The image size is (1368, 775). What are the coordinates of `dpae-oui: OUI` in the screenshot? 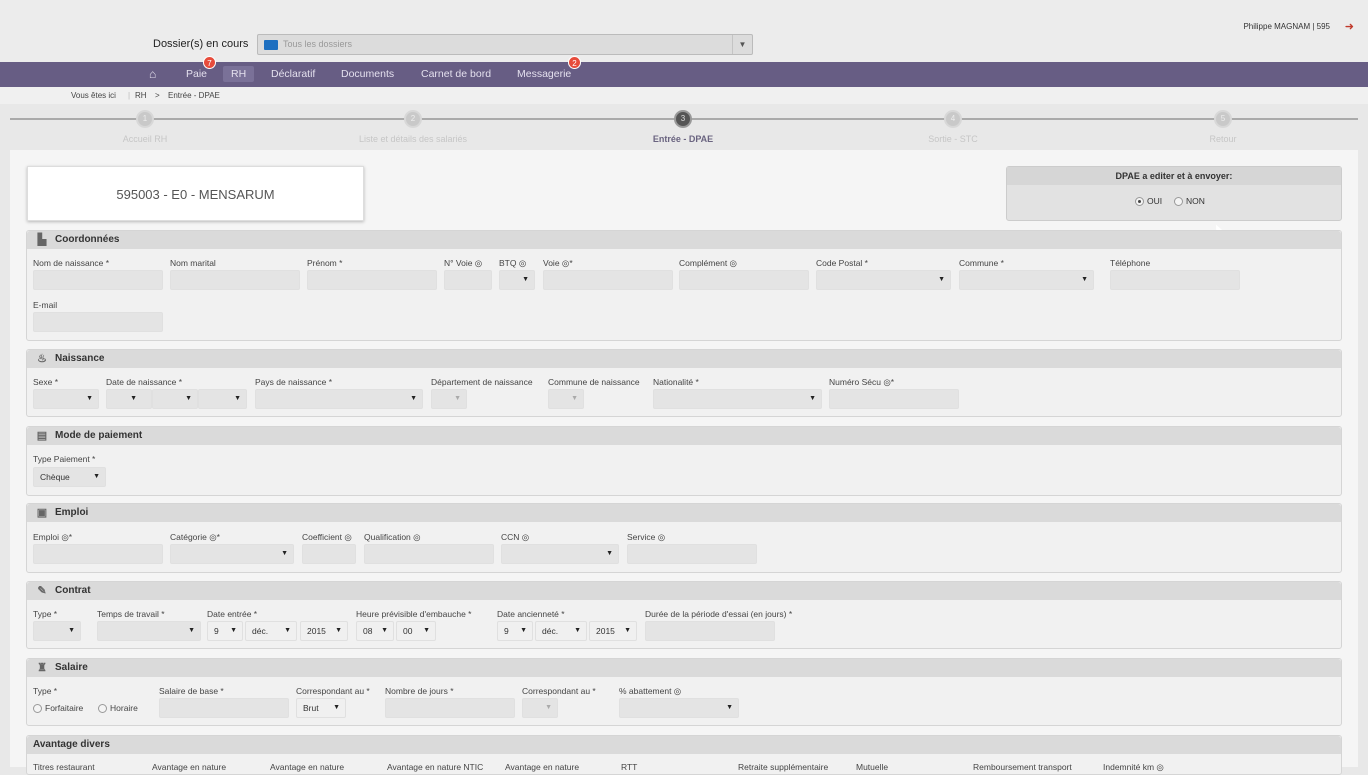 It's located at (1148, 201).